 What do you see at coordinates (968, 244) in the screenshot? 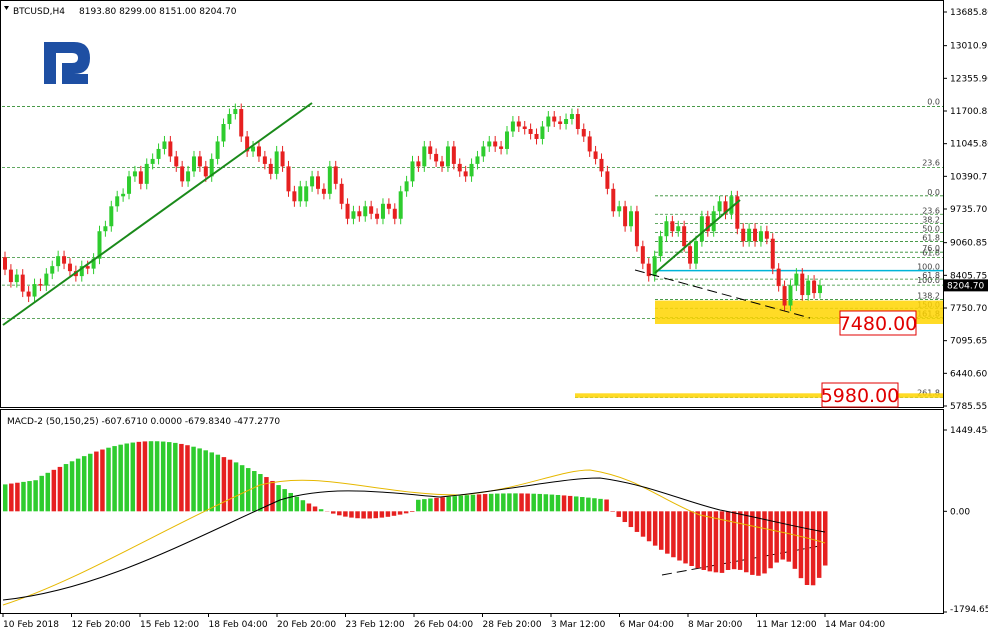
I see `y-tick-label: 9060.85` at bounding box center [968, 244].